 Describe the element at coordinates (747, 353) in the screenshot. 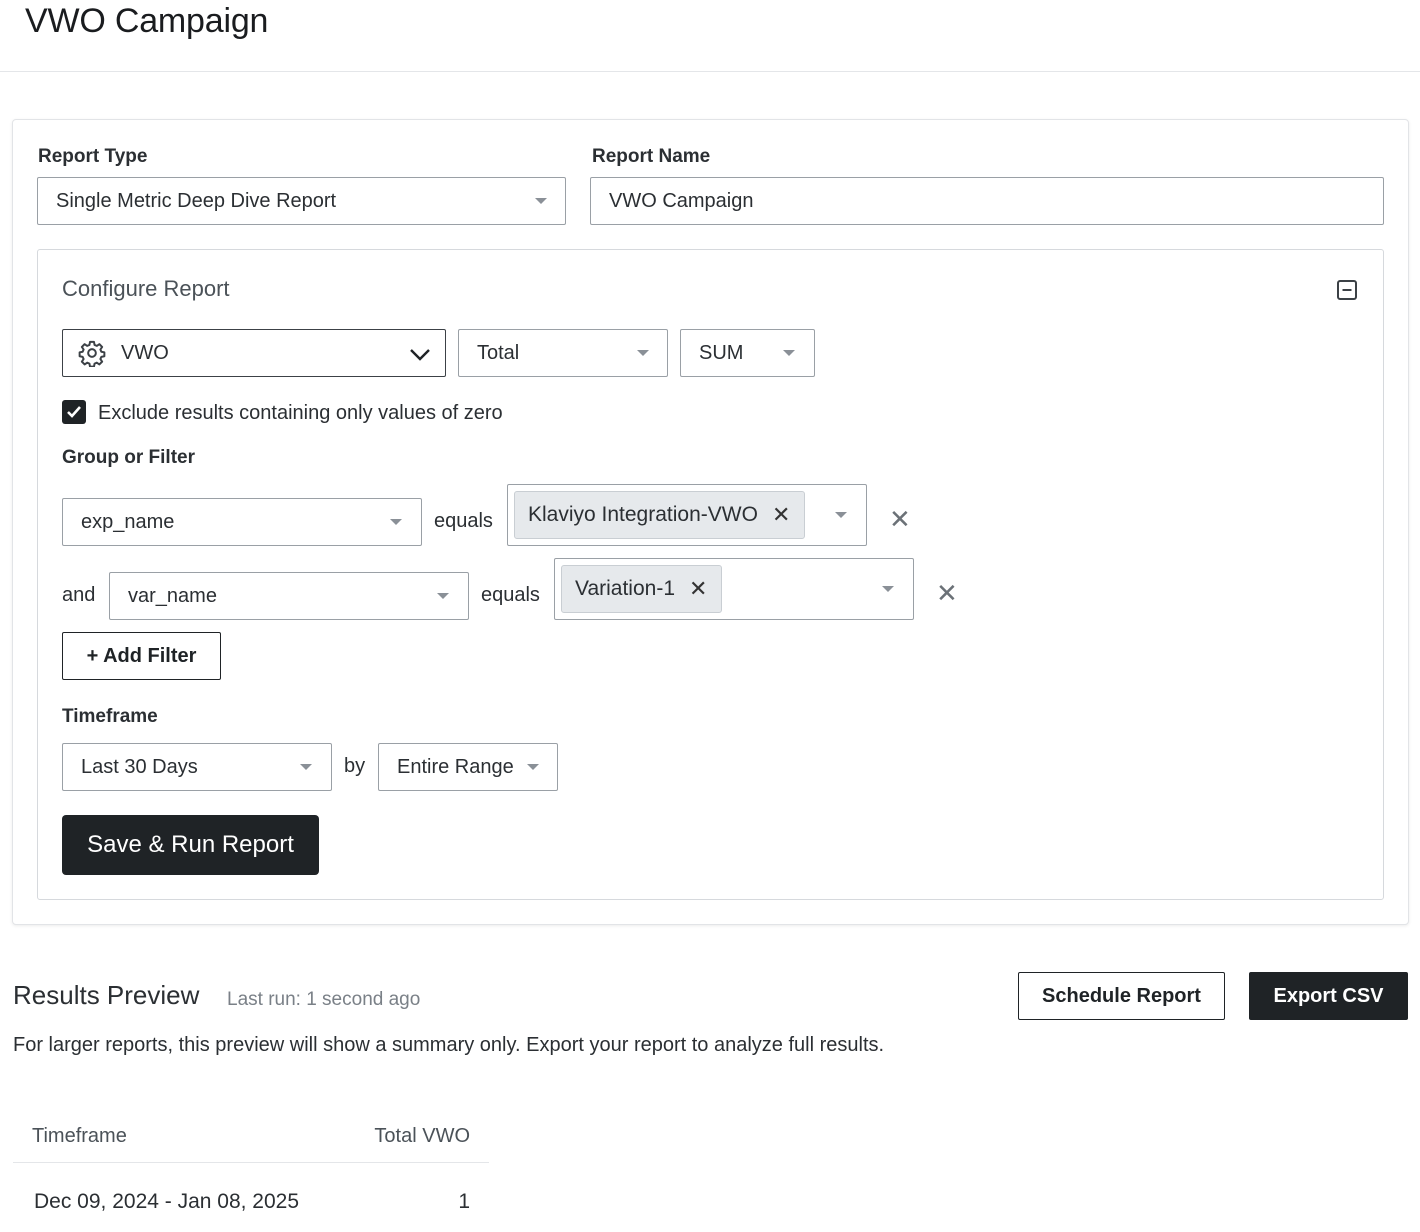

I see `aggregation-select: SUM` at that location.